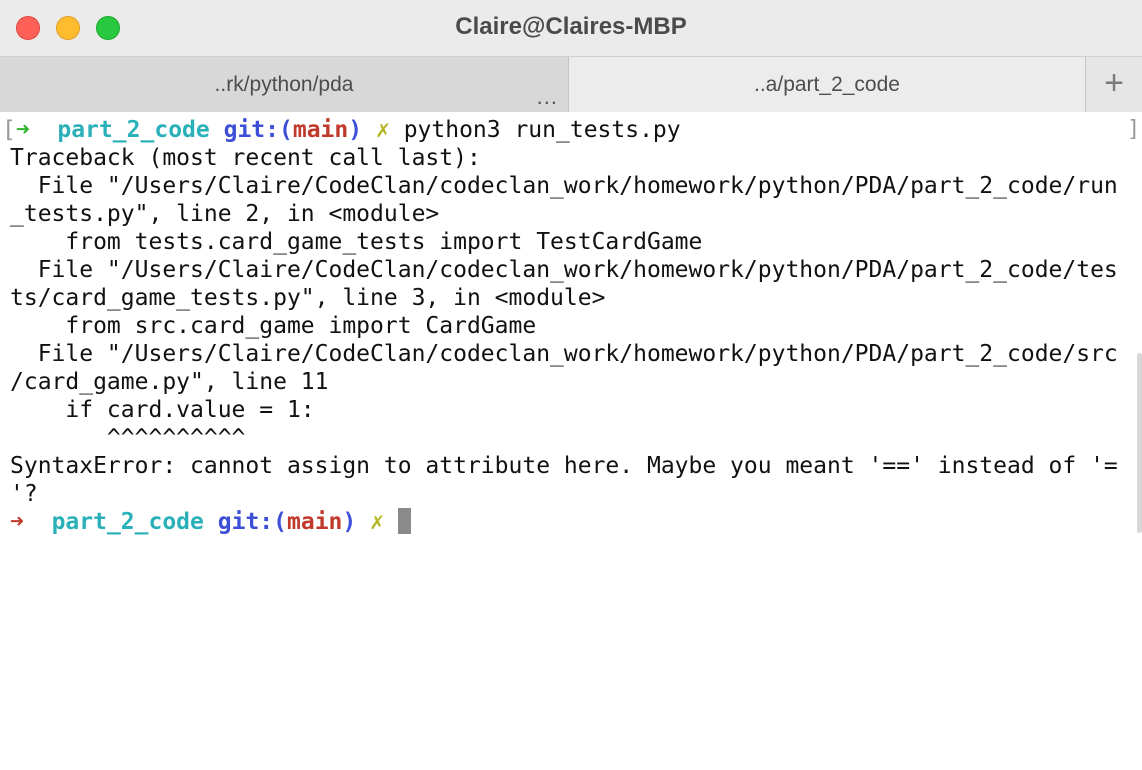 This screenshot has height=770, width=1142. I want to click on output-line: ^^^^^^^^^^, so click(128, 438).